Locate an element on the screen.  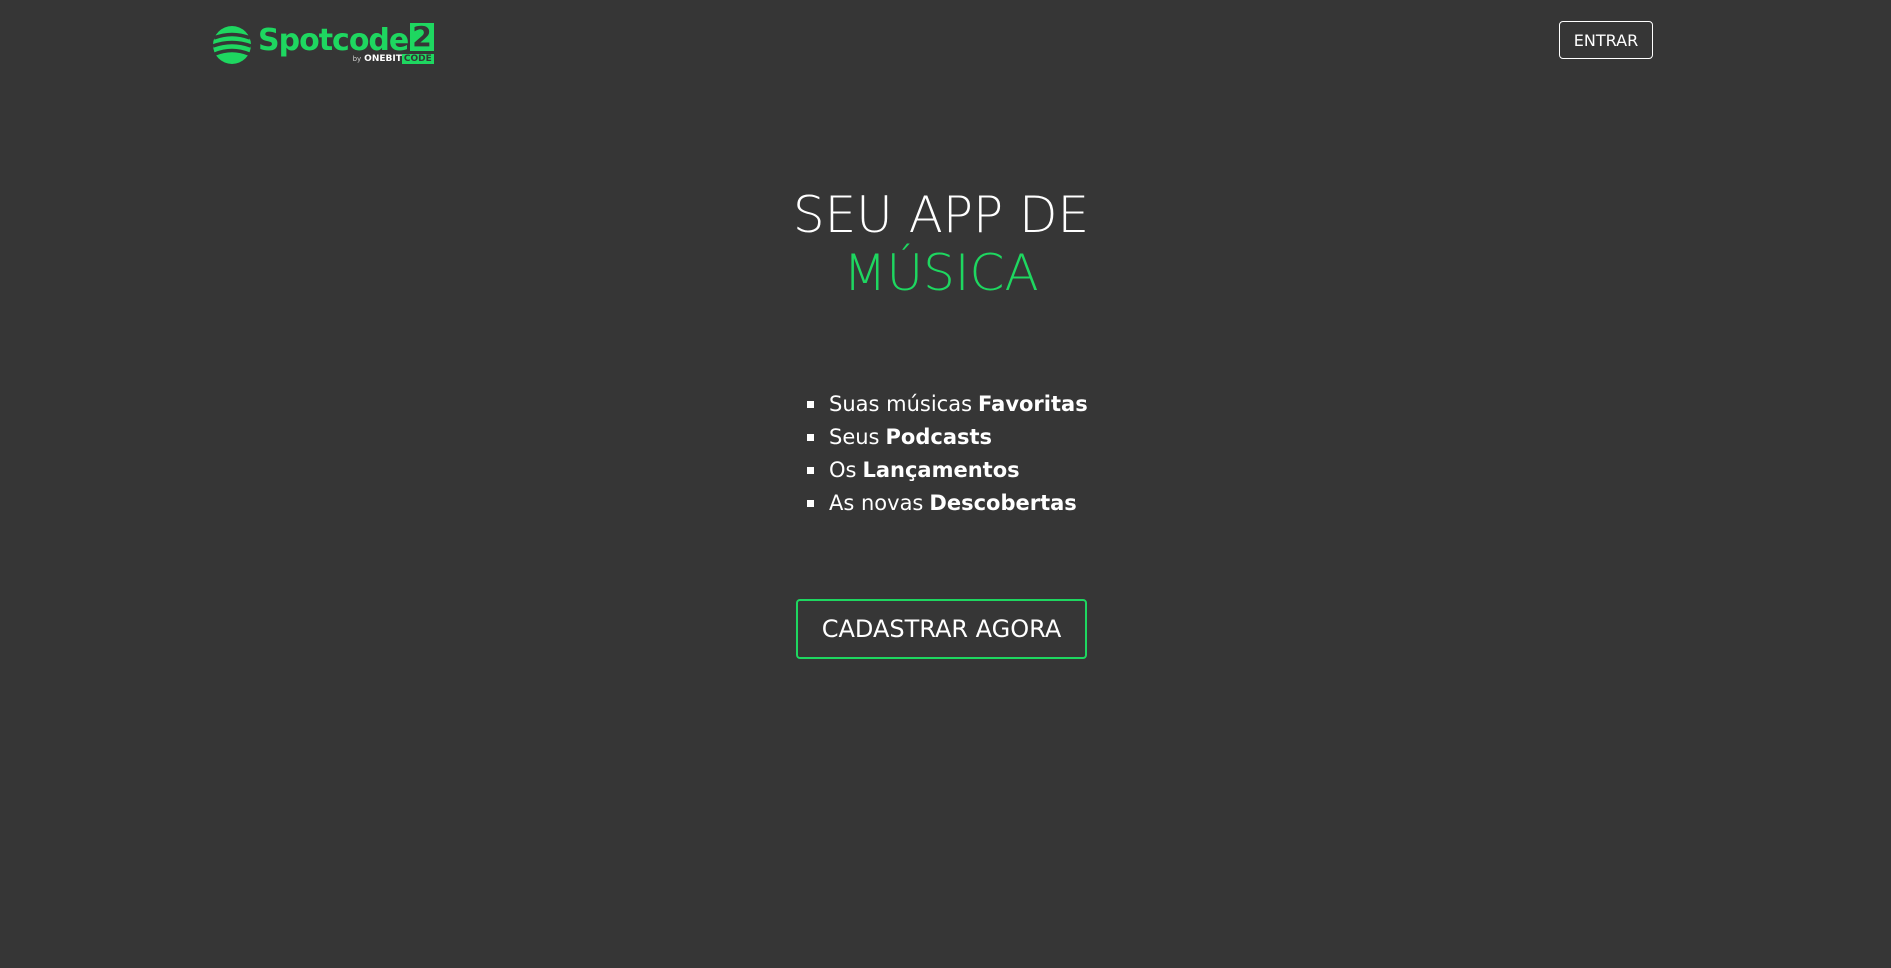
list-item: As novas Descobertas is located at coordinates (946, 503).